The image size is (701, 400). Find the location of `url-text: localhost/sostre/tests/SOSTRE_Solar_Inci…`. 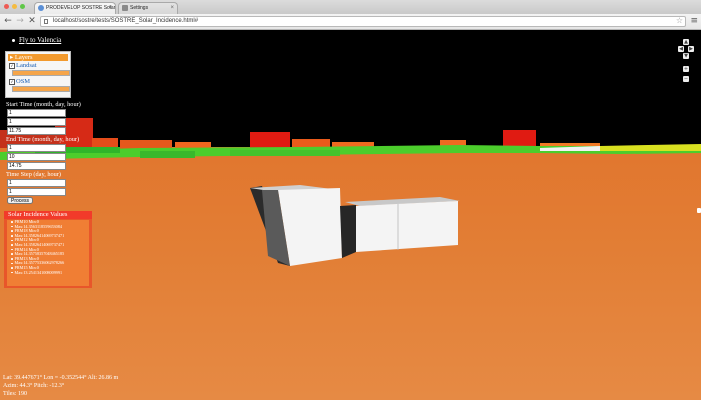

url-text: localhost/sostre/tests/SOSTRE_Solar_Inci… is located at coordinates (126, 21).